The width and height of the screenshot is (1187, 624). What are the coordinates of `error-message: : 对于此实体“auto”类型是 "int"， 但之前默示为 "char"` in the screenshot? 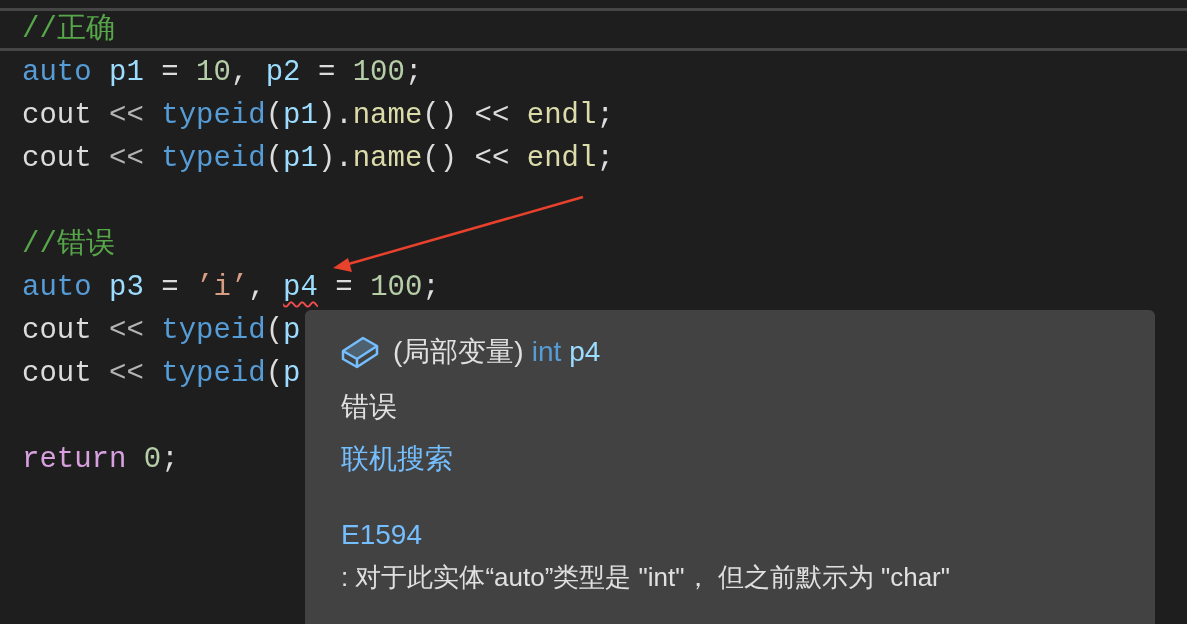 It's located at (645, 577).